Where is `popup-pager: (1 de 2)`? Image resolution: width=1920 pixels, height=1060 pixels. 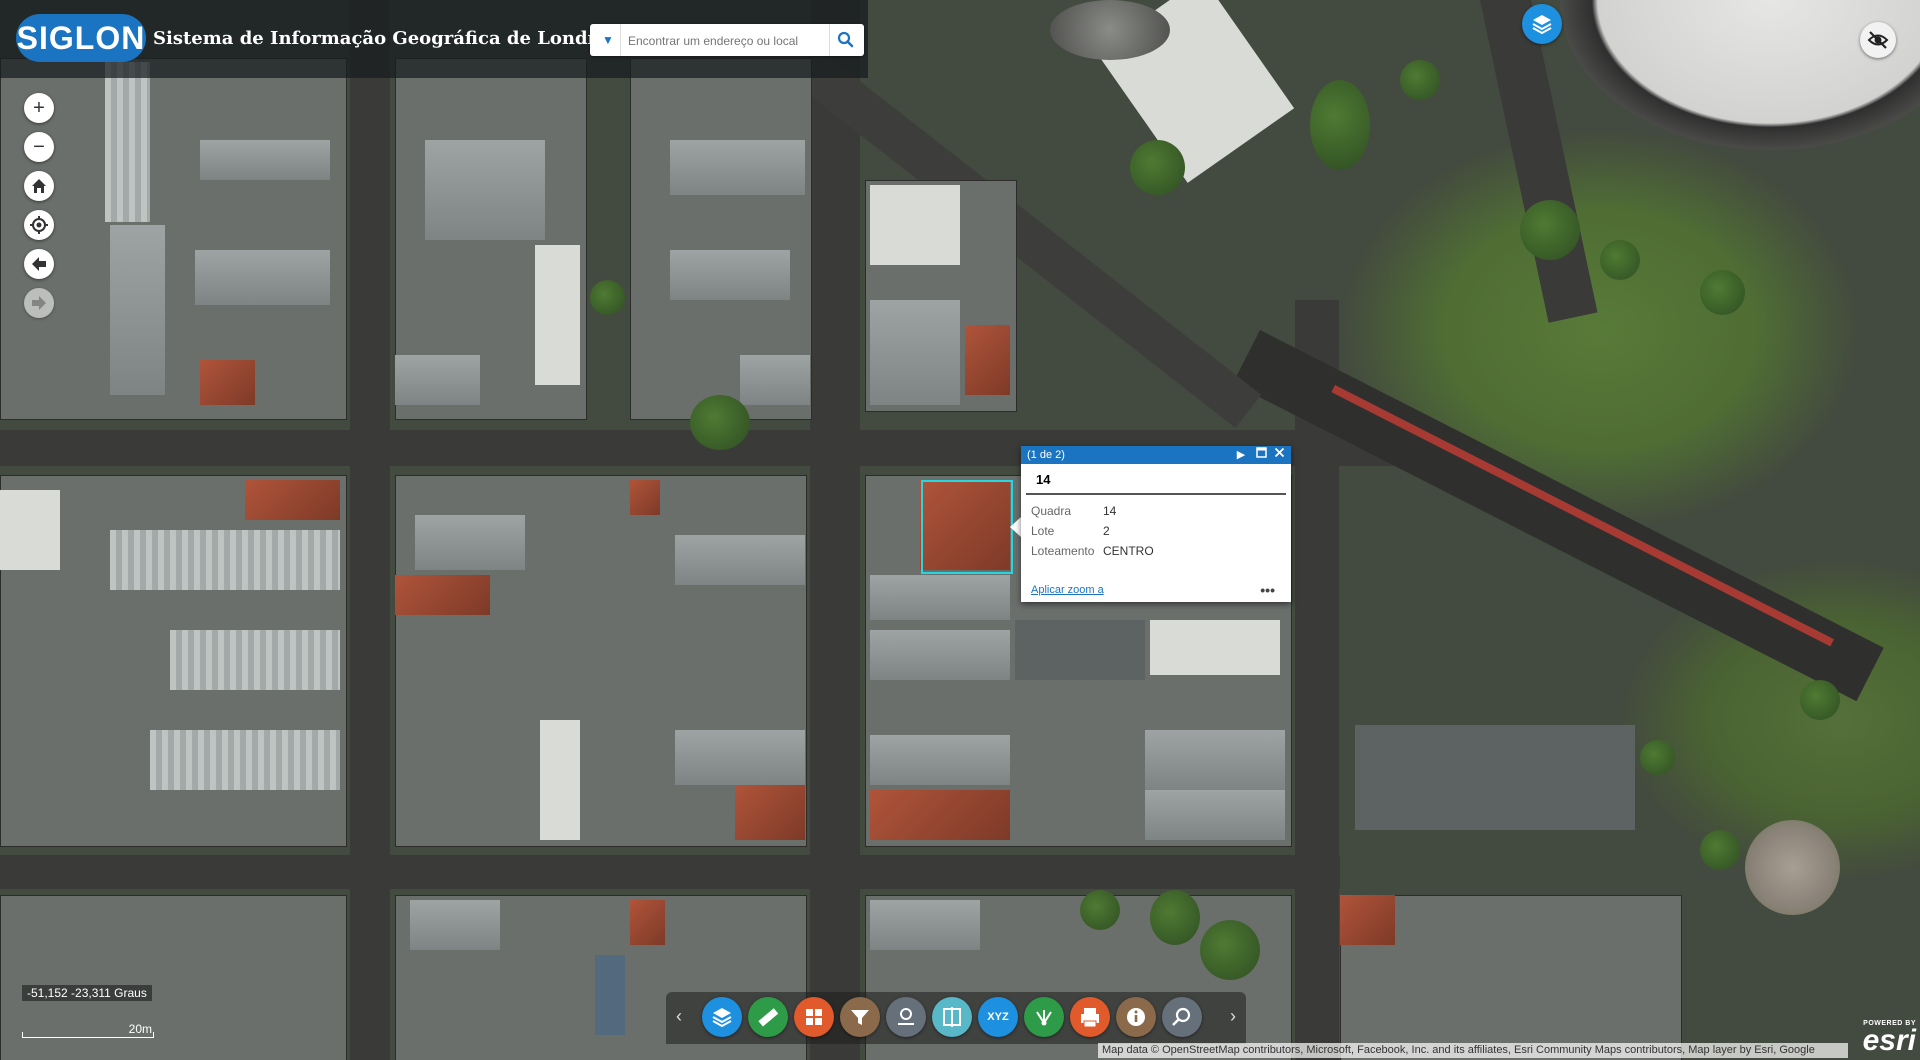
popup-pager: (1 de 2) is located at coordinates (1046, 455).